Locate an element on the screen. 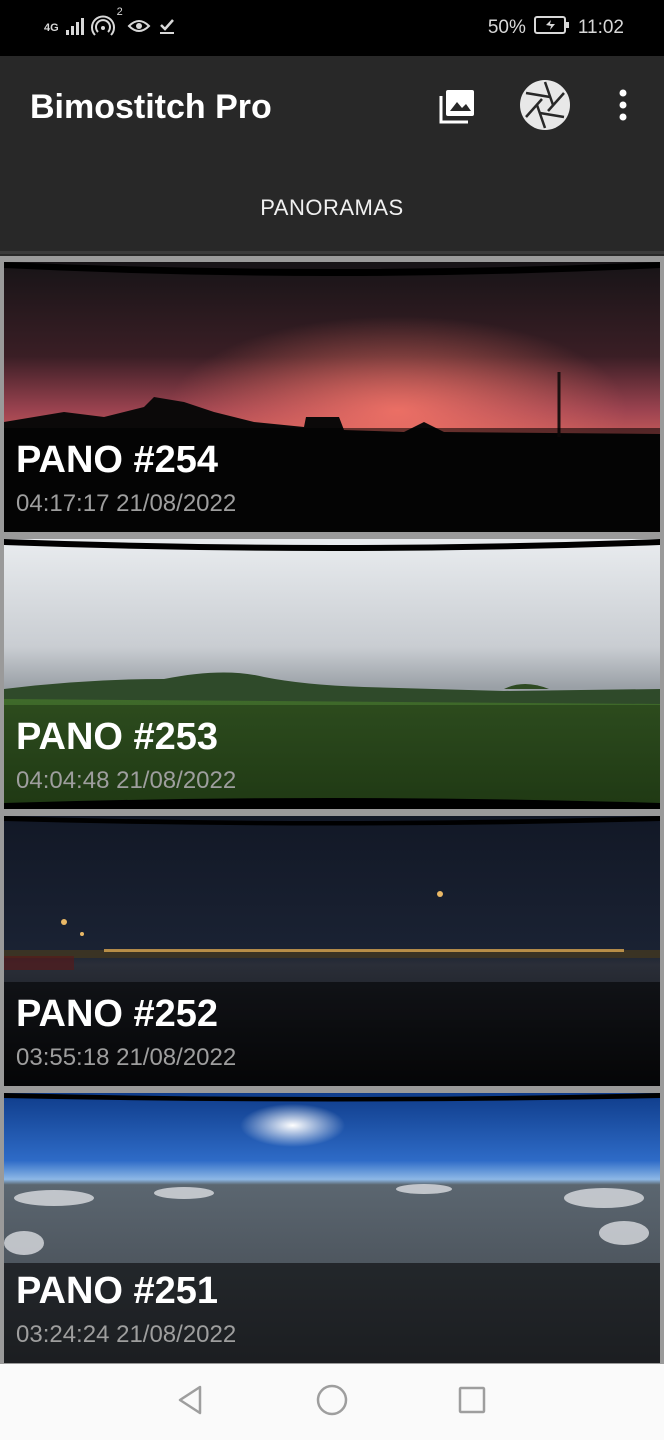 This screenshot has height=1440, width=664. recents-button is located at coordinates (472, 1402).